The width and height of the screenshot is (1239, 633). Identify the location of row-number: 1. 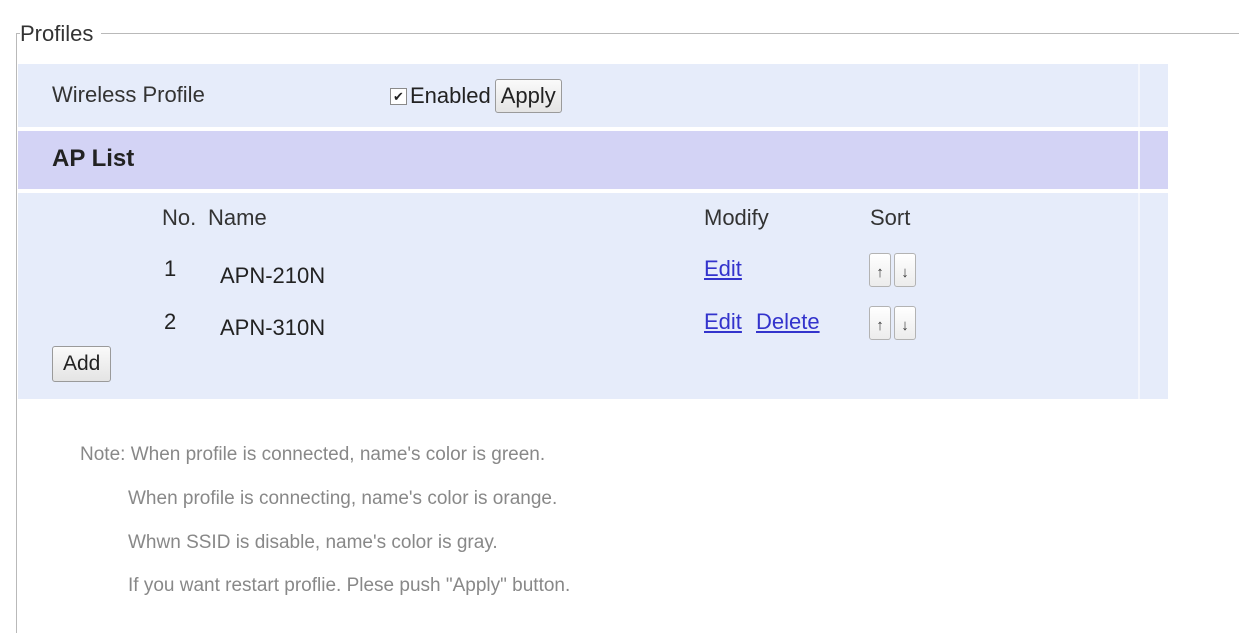
(170, 268).